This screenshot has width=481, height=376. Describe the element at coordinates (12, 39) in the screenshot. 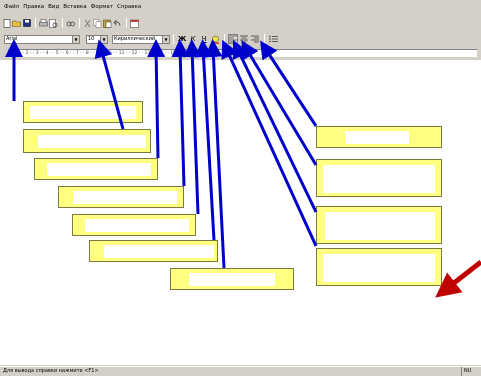

I see `font-name-value: Arial` at that location.